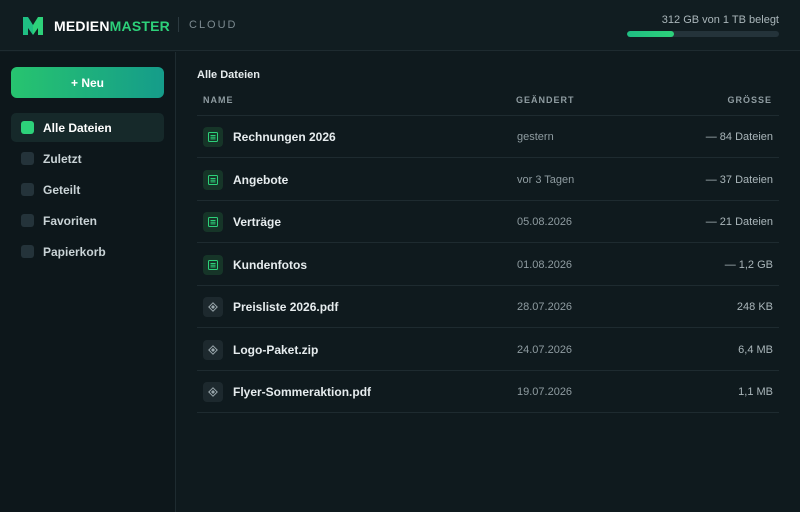 Image resolution: width=800 pixels, height=512 pixels. What do you see at coordinates (488, 350) in the screenshot?
I see `table-row: Logo-Paket.zip 24.07.2026 6,4 MB` at bounding box center [488, 350].